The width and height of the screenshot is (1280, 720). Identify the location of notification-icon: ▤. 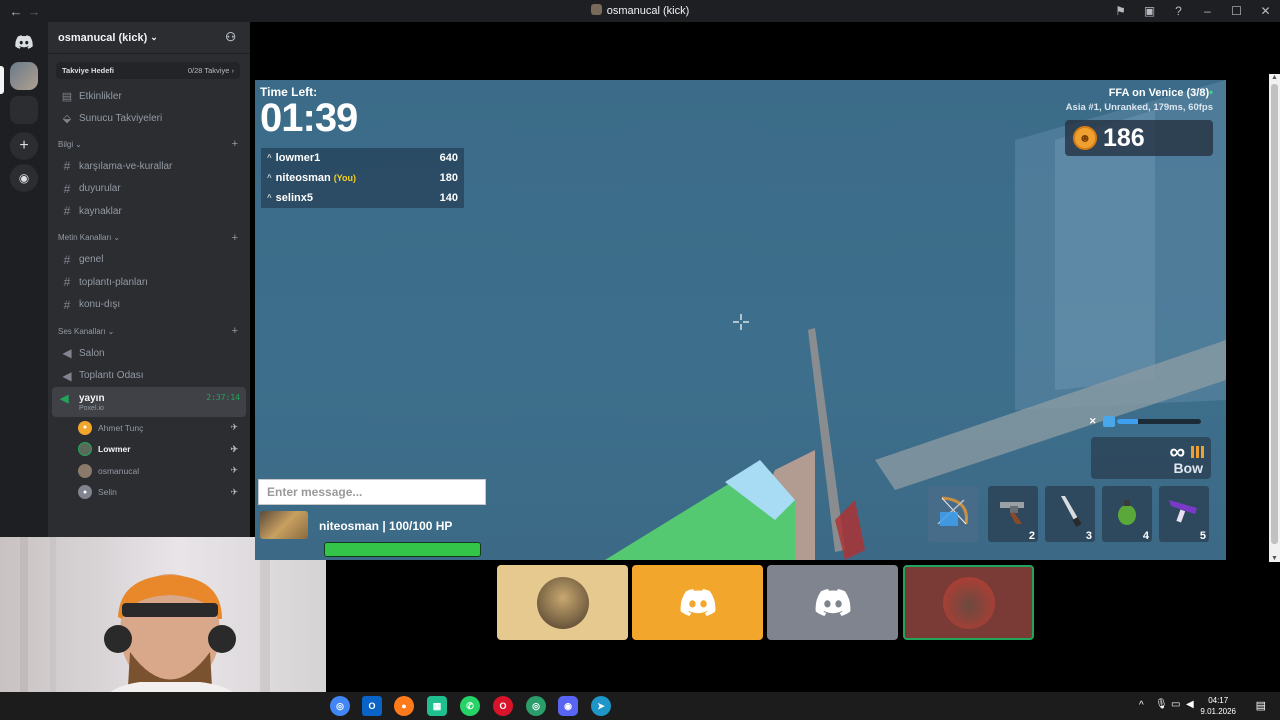
(1261, 705).